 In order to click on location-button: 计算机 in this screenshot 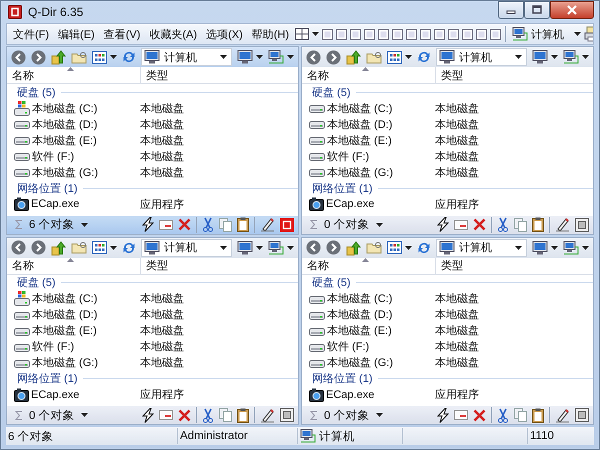, I will do `click(546, 34)`.